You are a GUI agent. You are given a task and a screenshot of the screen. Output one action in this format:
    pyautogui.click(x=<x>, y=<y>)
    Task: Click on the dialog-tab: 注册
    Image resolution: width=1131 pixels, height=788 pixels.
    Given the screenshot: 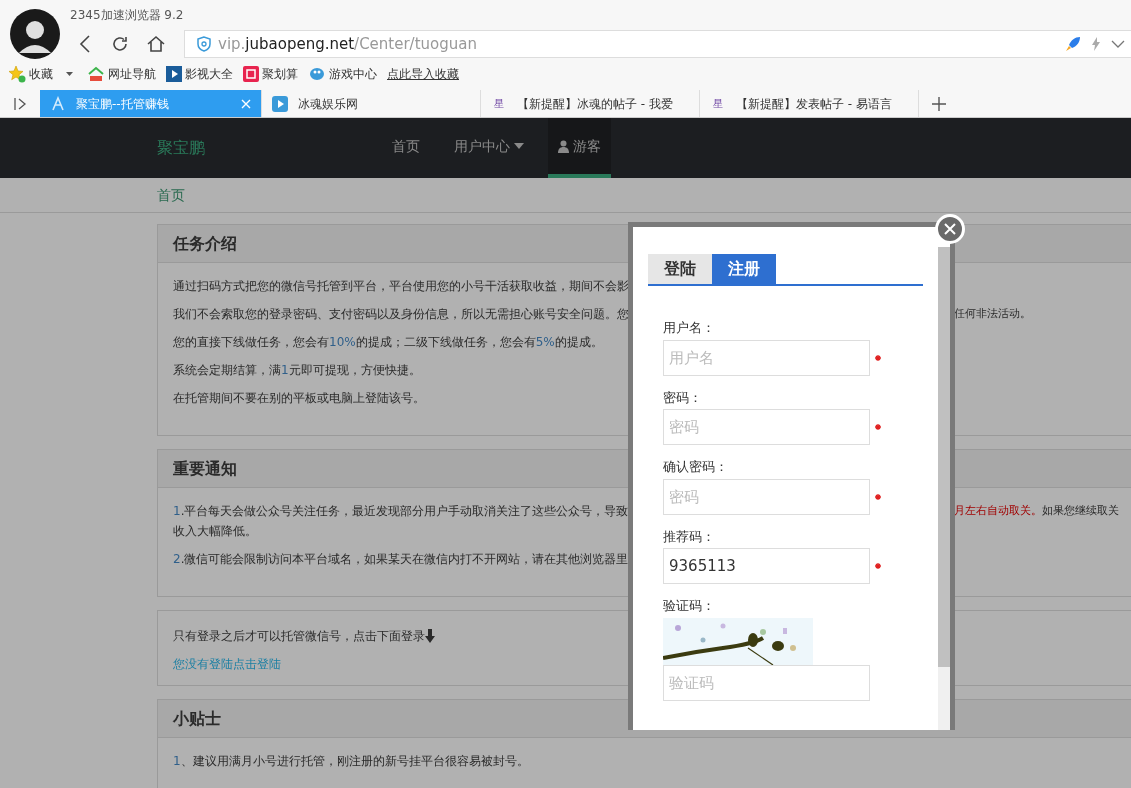 What is the action you would take?
    pyautogui.click(x=744, y=269)
    